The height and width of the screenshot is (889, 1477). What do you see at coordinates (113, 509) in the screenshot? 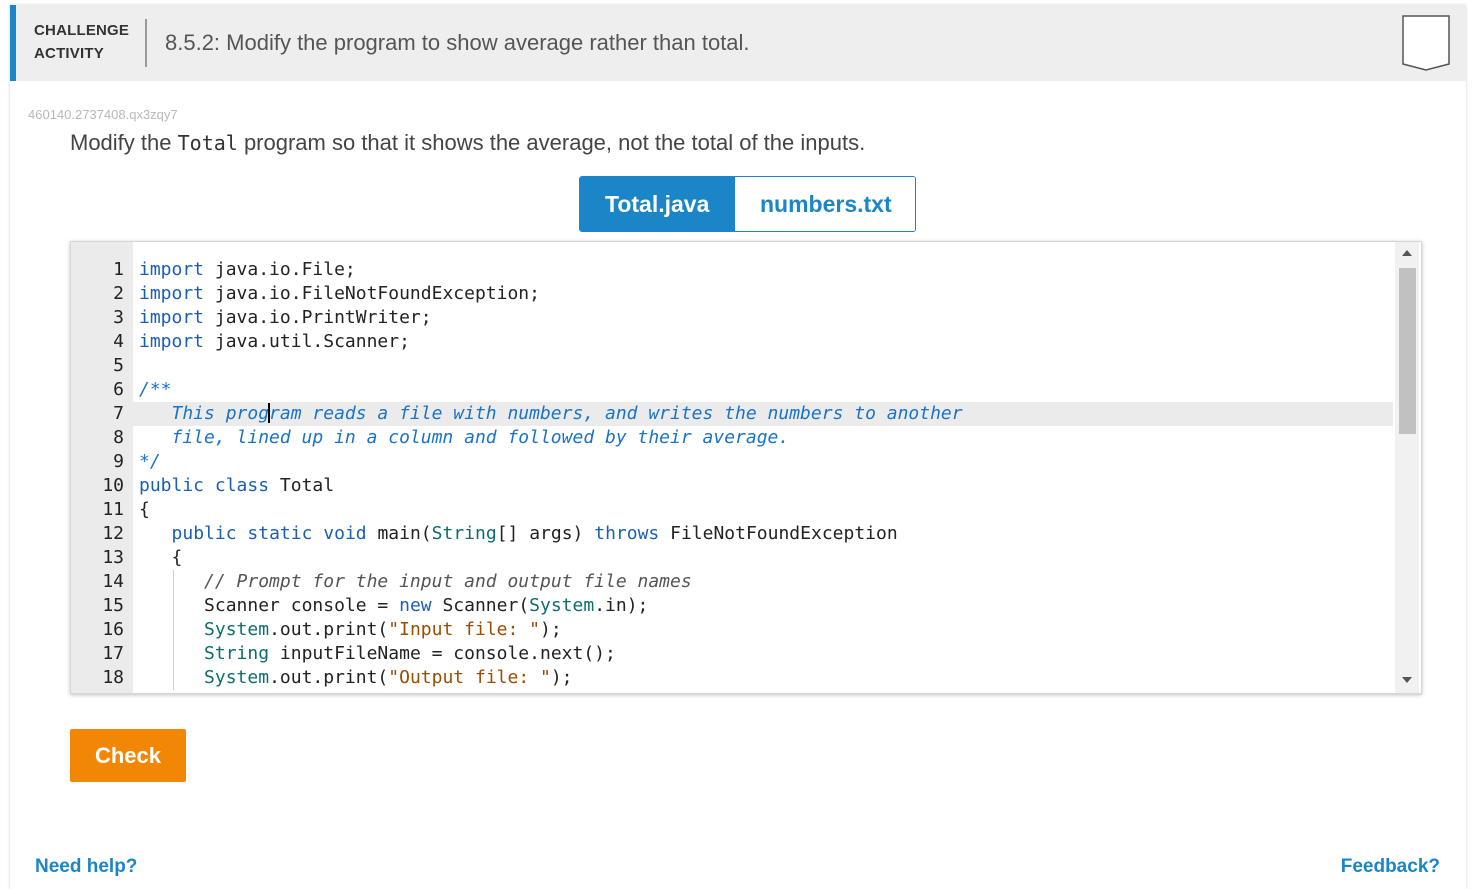
I see `line-number: 11` at bounding box center [113, 509].